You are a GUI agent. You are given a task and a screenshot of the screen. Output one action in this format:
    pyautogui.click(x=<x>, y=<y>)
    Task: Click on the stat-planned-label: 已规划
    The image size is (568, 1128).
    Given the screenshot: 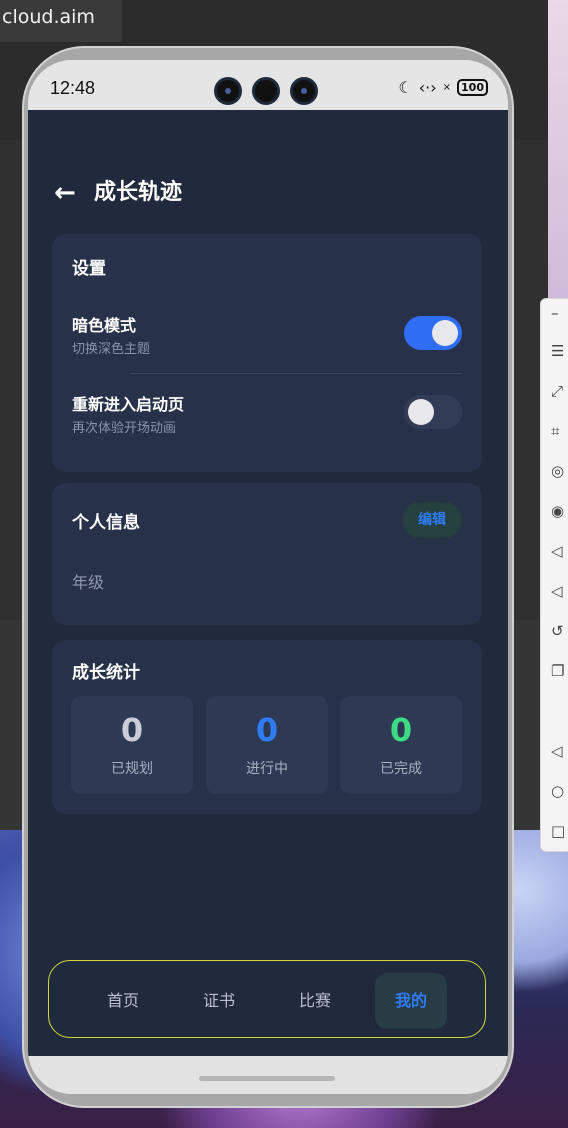 What is the action you would take?
    pyautogui.click(x=132, y=769)
    